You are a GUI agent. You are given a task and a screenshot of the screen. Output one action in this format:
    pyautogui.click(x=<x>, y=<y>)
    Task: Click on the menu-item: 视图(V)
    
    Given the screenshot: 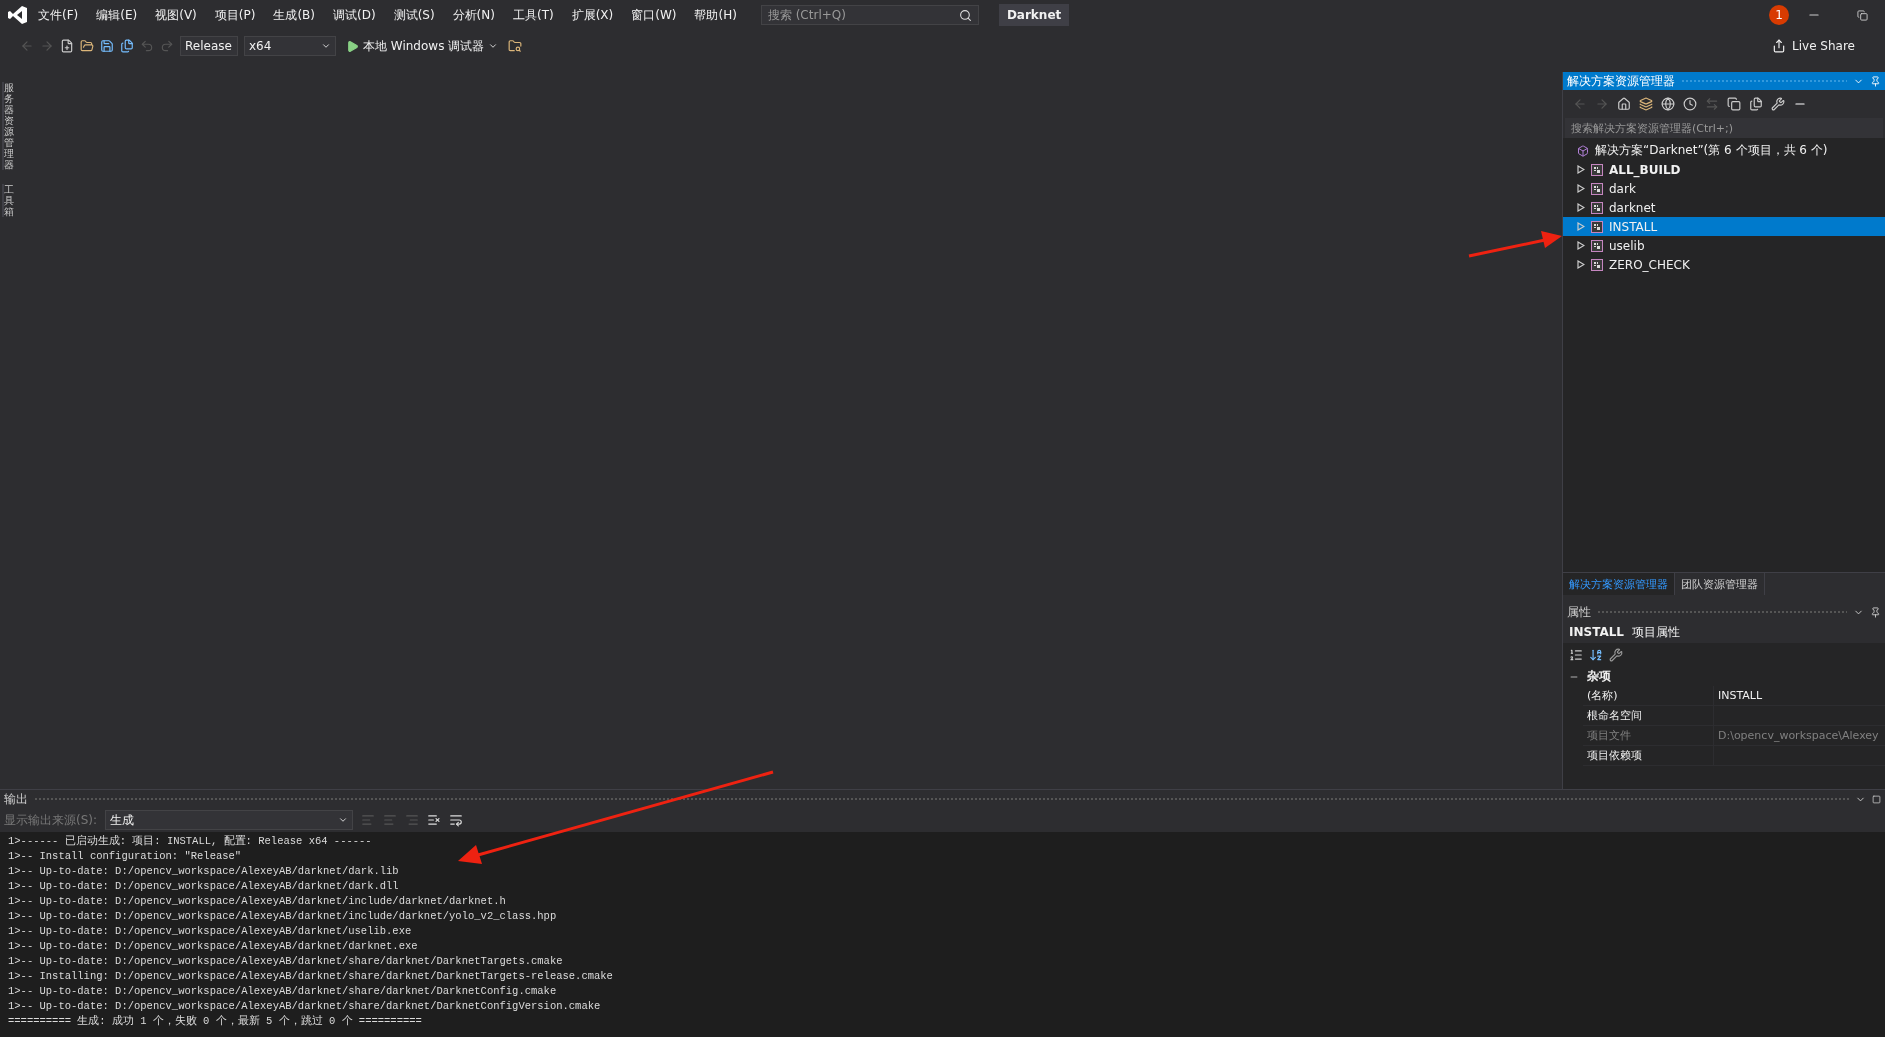 What is the action you would take?
    pyautogui.click(x=176, y=15)
    